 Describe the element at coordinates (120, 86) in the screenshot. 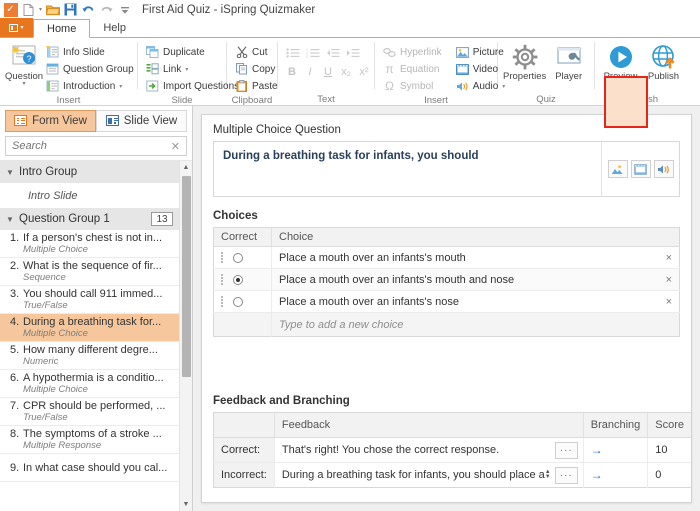

I see `introduction-caret-icon: ▾` at that location.